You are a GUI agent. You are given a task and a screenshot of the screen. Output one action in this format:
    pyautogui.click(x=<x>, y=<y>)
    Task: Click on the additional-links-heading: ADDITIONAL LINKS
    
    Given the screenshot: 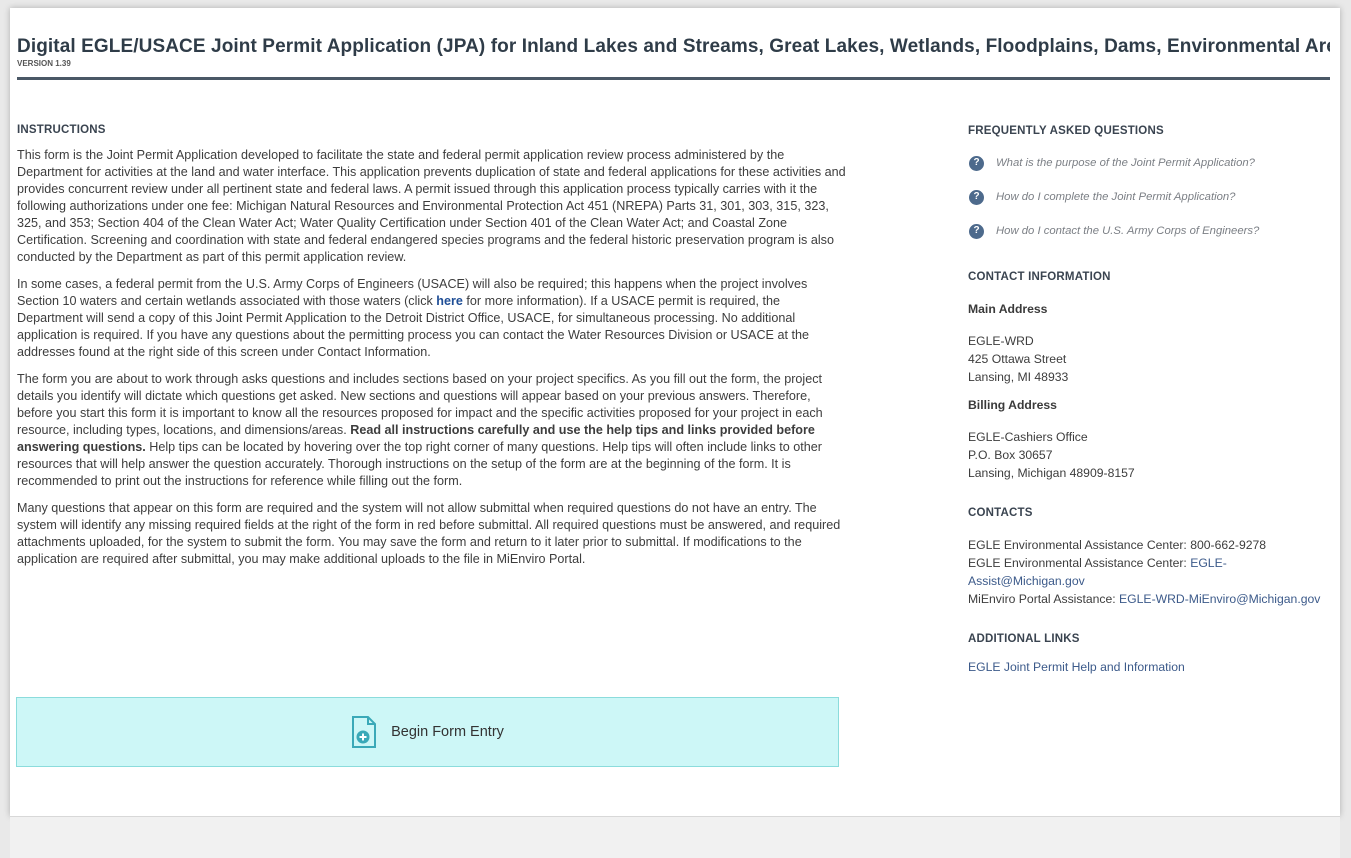 What is the action you would take?
    pyautogui.click(x=1024, y=639)
    